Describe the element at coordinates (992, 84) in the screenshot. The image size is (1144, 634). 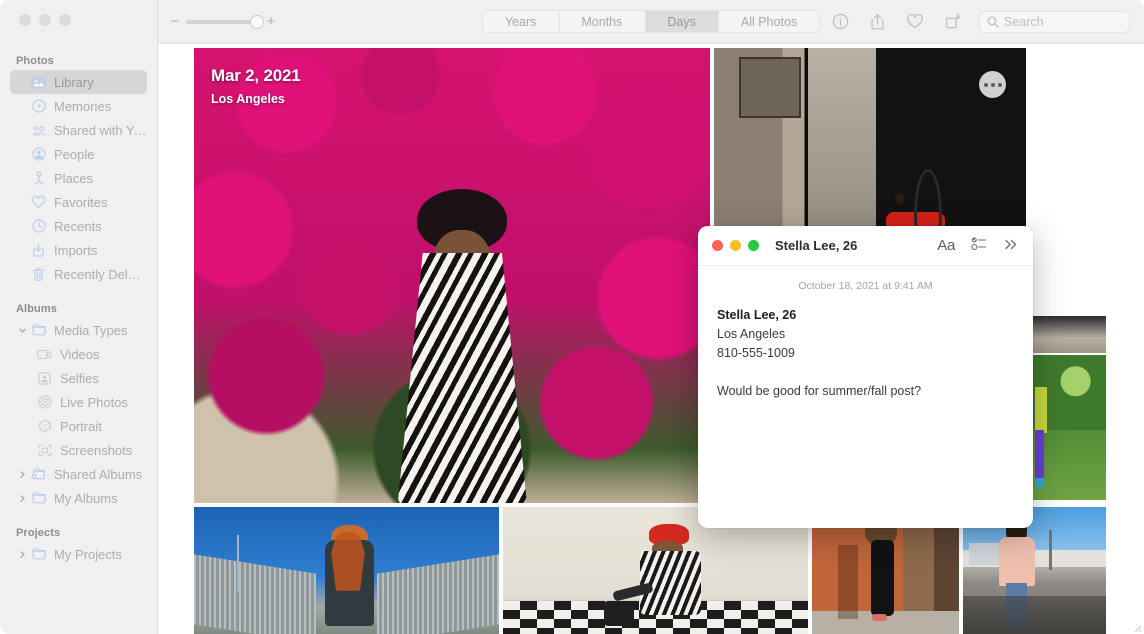
I see `more-options-button` at that location.